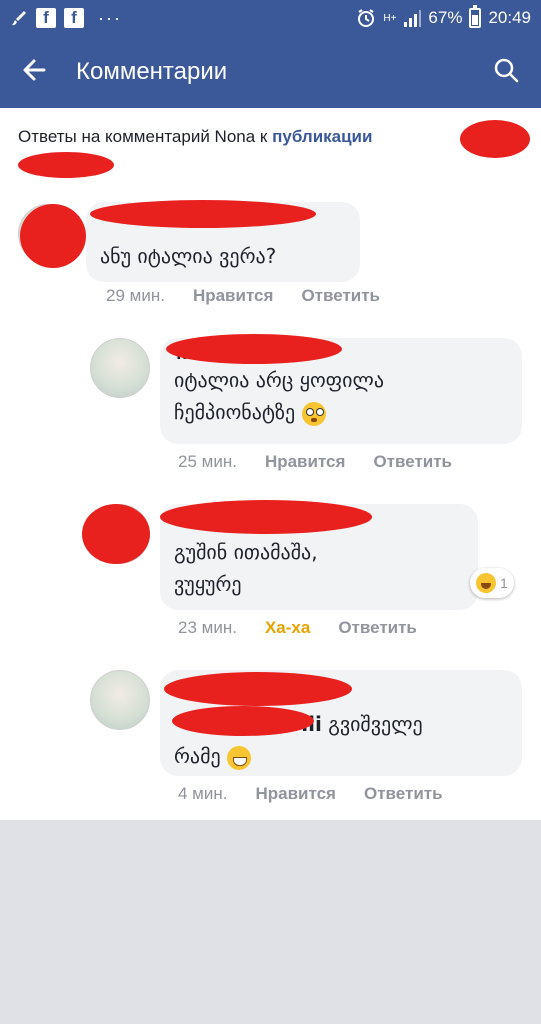 The image size is (541, 1024). I want to click on comment-text-line: რამე, so click(197, 756).